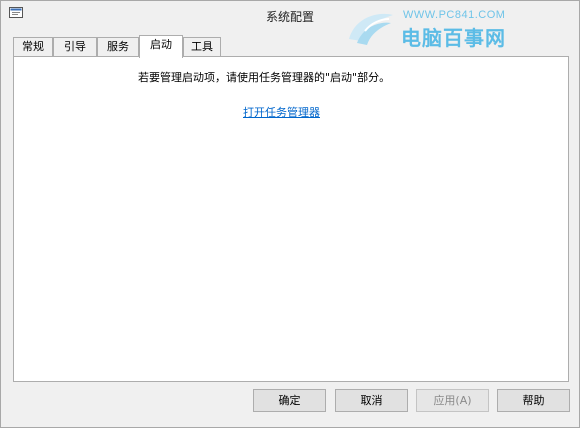 The image size is (580, 428). I want to click on watermark-leaf-icon, so click(371, 29).